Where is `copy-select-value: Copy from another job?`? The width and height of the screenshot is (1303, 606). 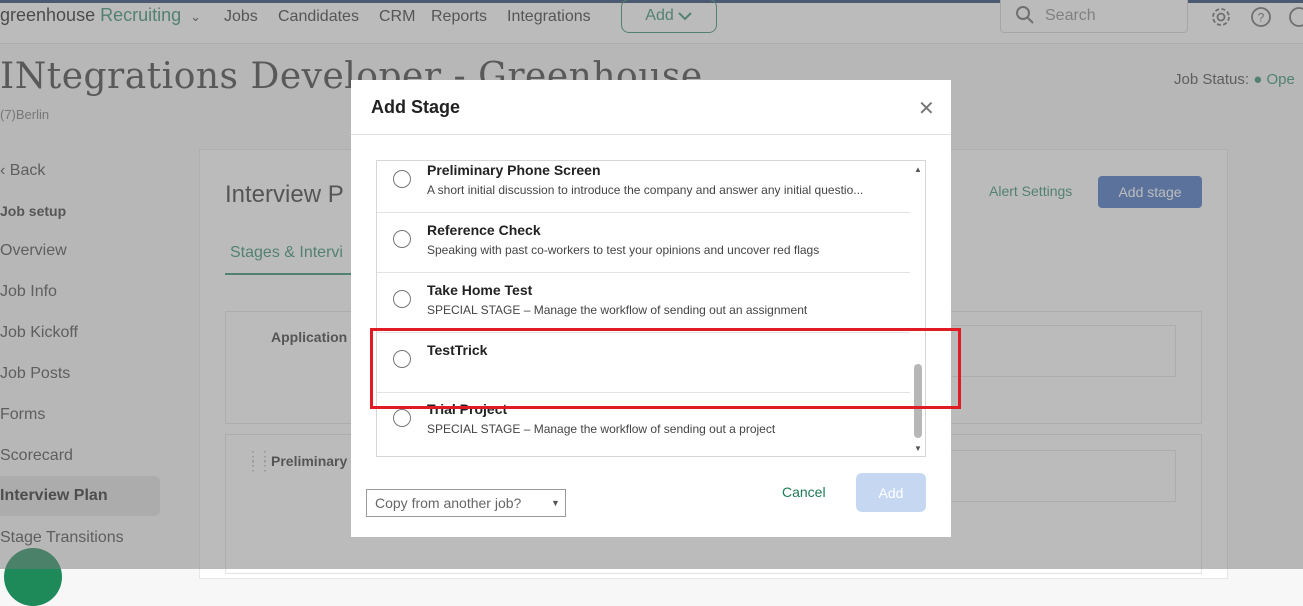 copy-select-value: Copy from another job? is located at coordinates (448, 503).